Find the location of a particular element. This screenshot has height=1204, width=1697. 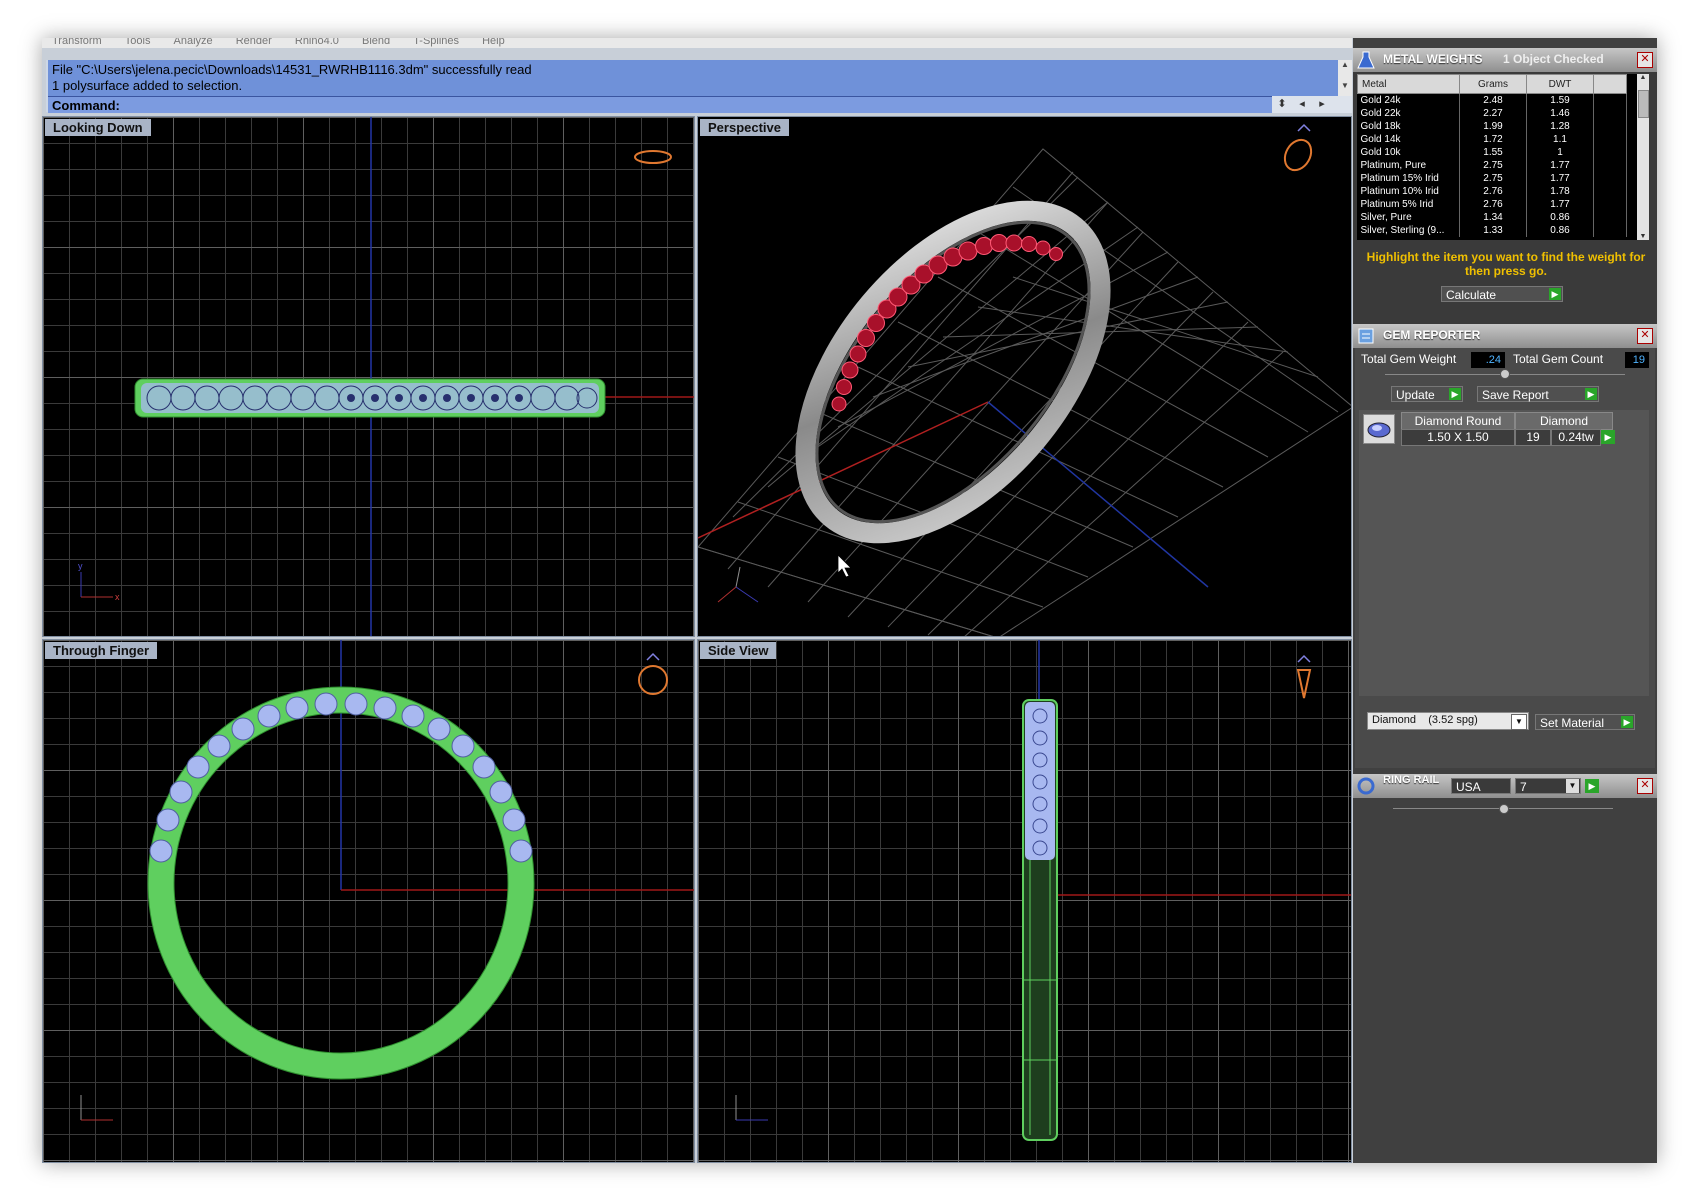

menu-tools: Tools is located at coordinates (138, 42).